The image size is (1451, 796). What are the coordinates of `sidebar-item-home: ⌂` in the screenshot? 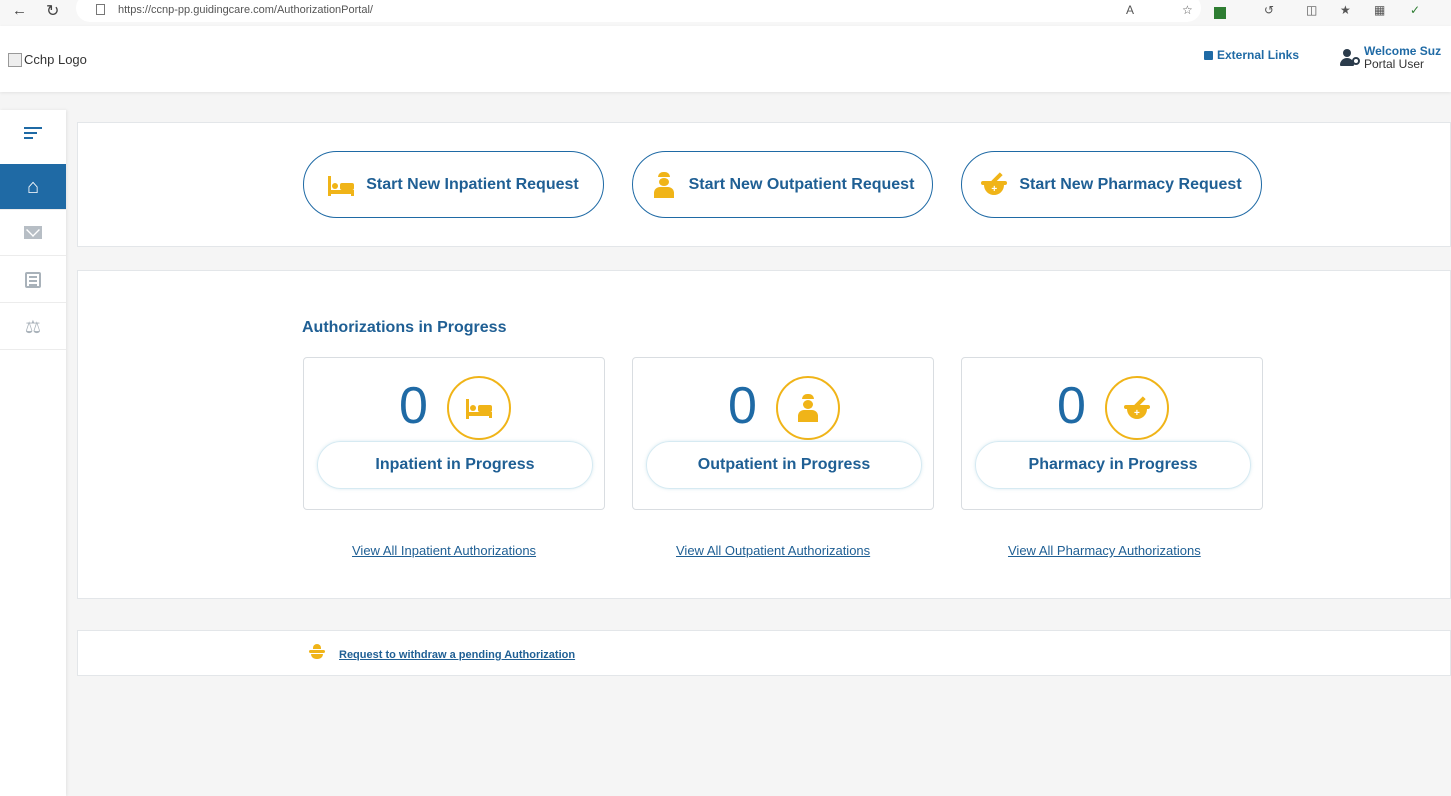 It's located at (33, 187).